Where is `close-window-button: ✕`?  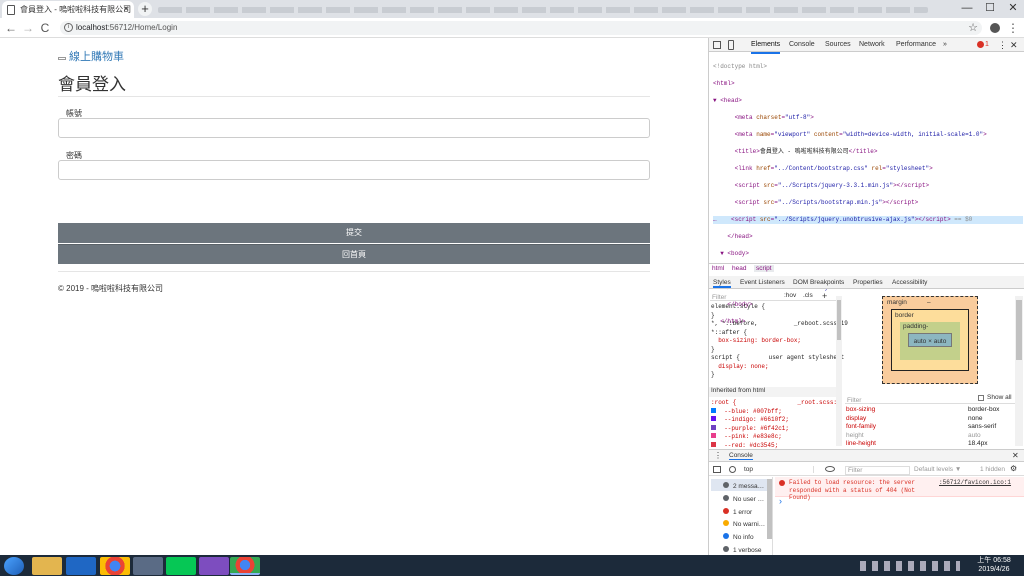
close-window-button: ✕ is located at coordinates (1013, 9).